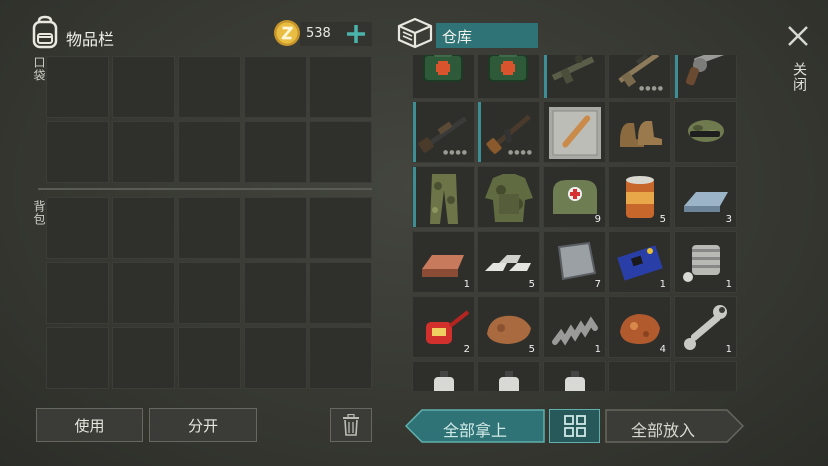  What do you see at coordinates (575, 381) in the screenshot?
I see `spray-can-yellow-icon` at bounding box center [575, 381].